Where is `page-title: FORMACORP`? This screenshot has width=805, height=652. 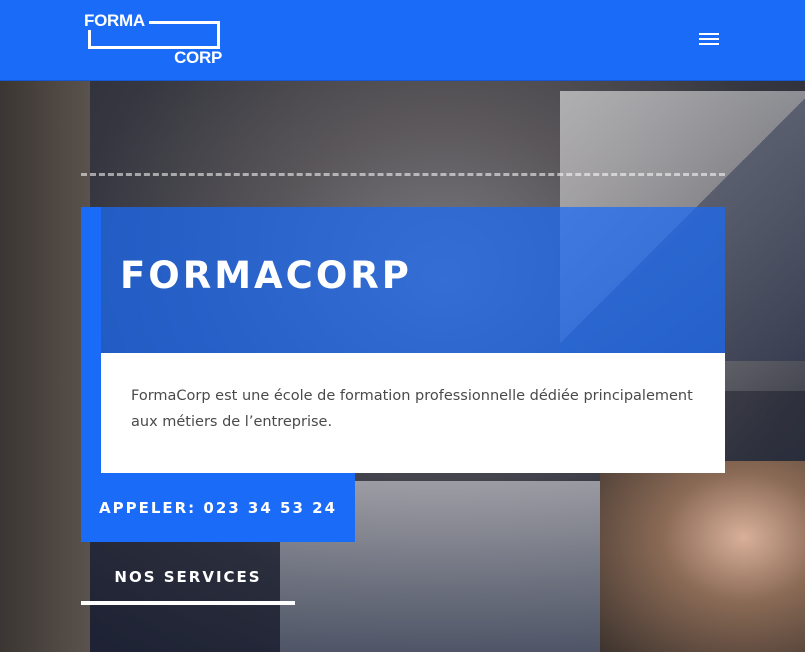
page-title: FORMACORP is located at coordinates (266, 275).